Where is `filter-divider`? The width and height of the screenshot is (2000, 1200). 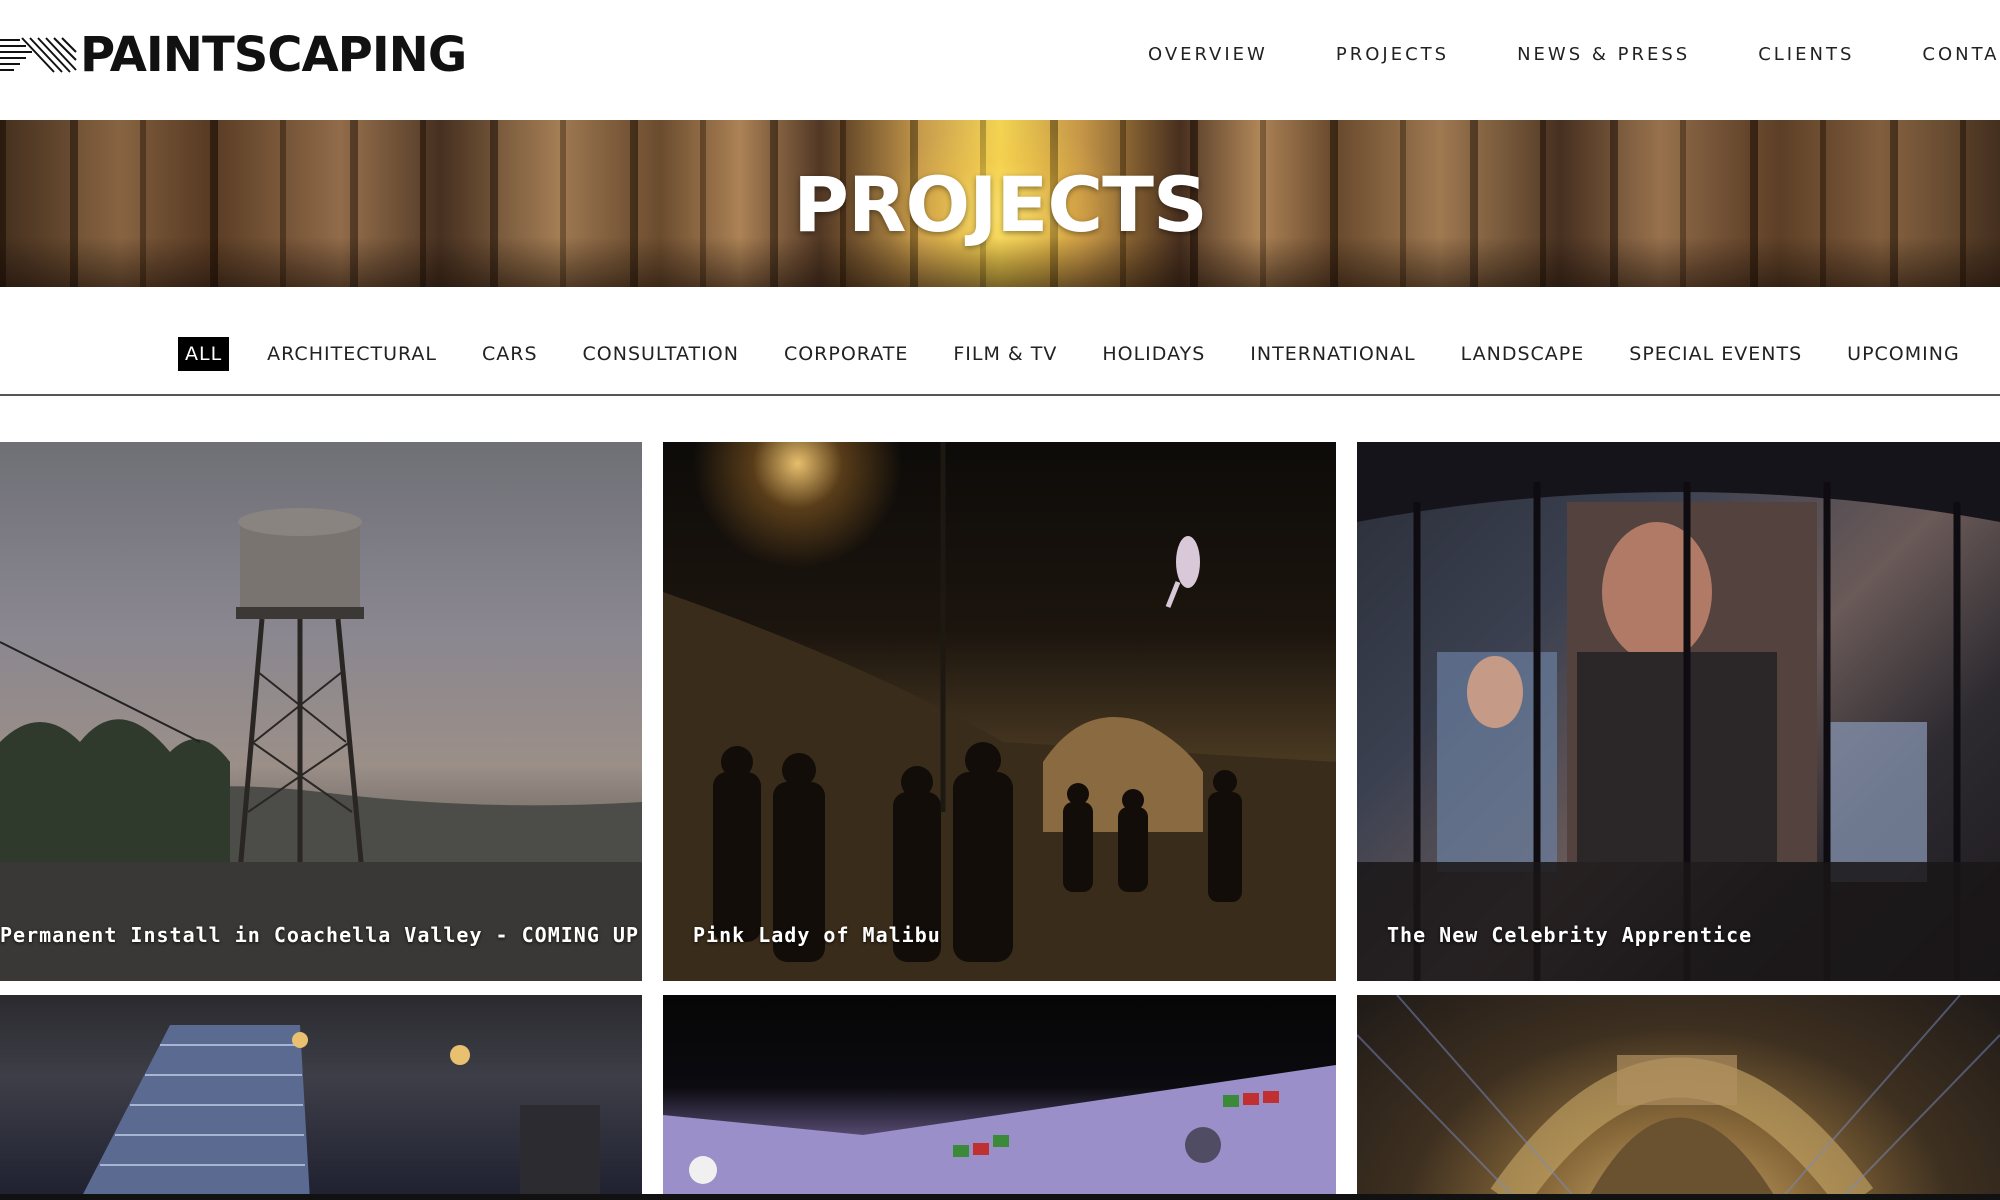
filter-divider is located at coordinates (1000, 395).